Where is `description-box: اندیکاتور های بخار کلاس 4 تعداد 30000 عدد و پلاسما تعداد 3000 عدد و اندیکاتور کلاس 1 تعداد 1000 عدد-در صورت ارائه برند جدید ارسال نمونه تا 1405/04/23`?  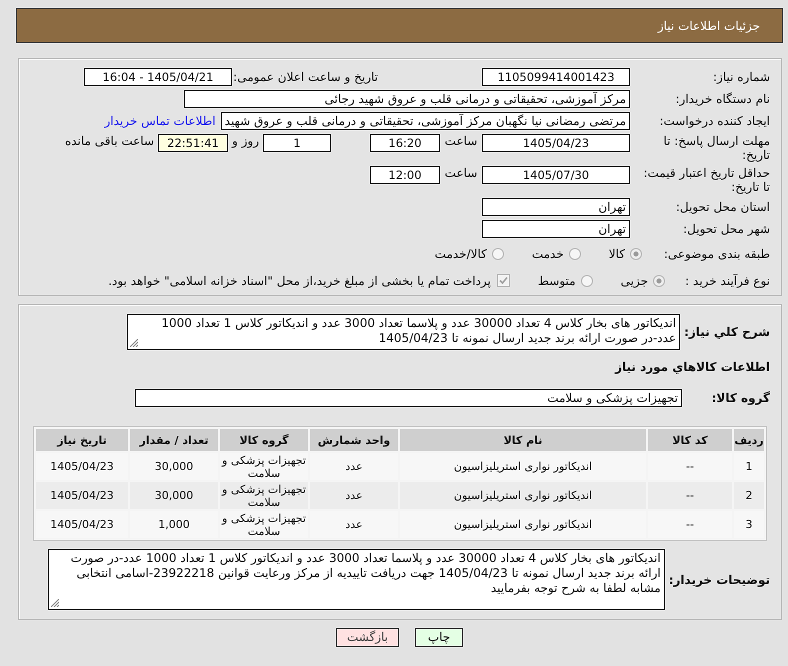
description-box: اندیکاتور های بخار کلاس 4 تعداد 30000 عدد و پلاسما تعداد 3000 عدد و اندیکاتور کلاس 1 تعداد 1000 عدد-در صورت ارائه برند جدید ارسال نمونه تا 1405/04/23 is located at coordinates (403, 332).